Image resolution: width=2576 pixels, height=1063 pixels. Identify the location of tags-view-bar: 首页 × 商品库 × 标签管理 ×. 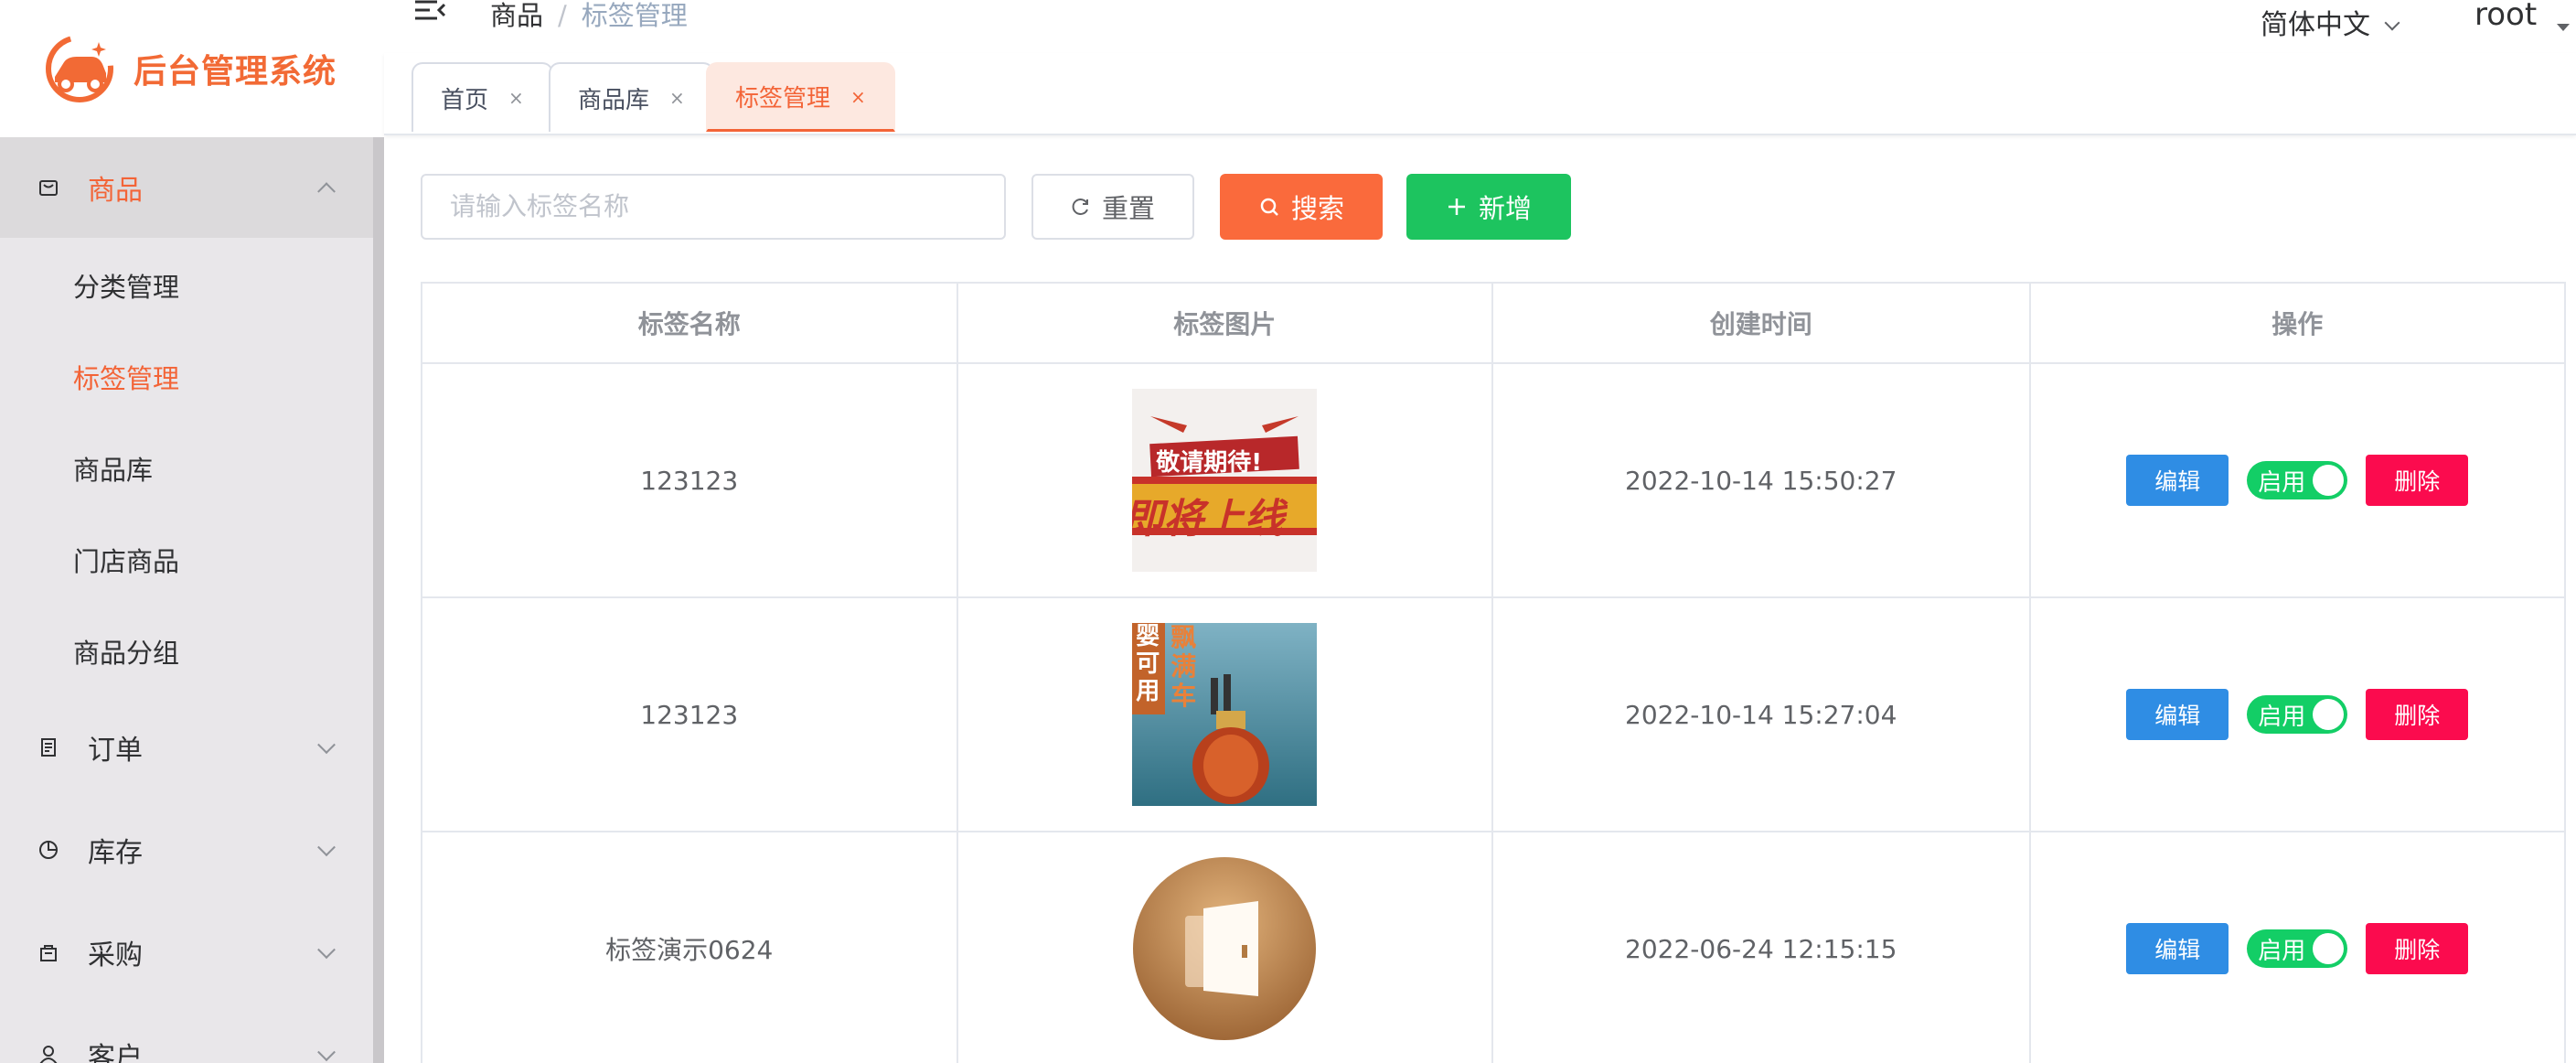
(1480, 94).